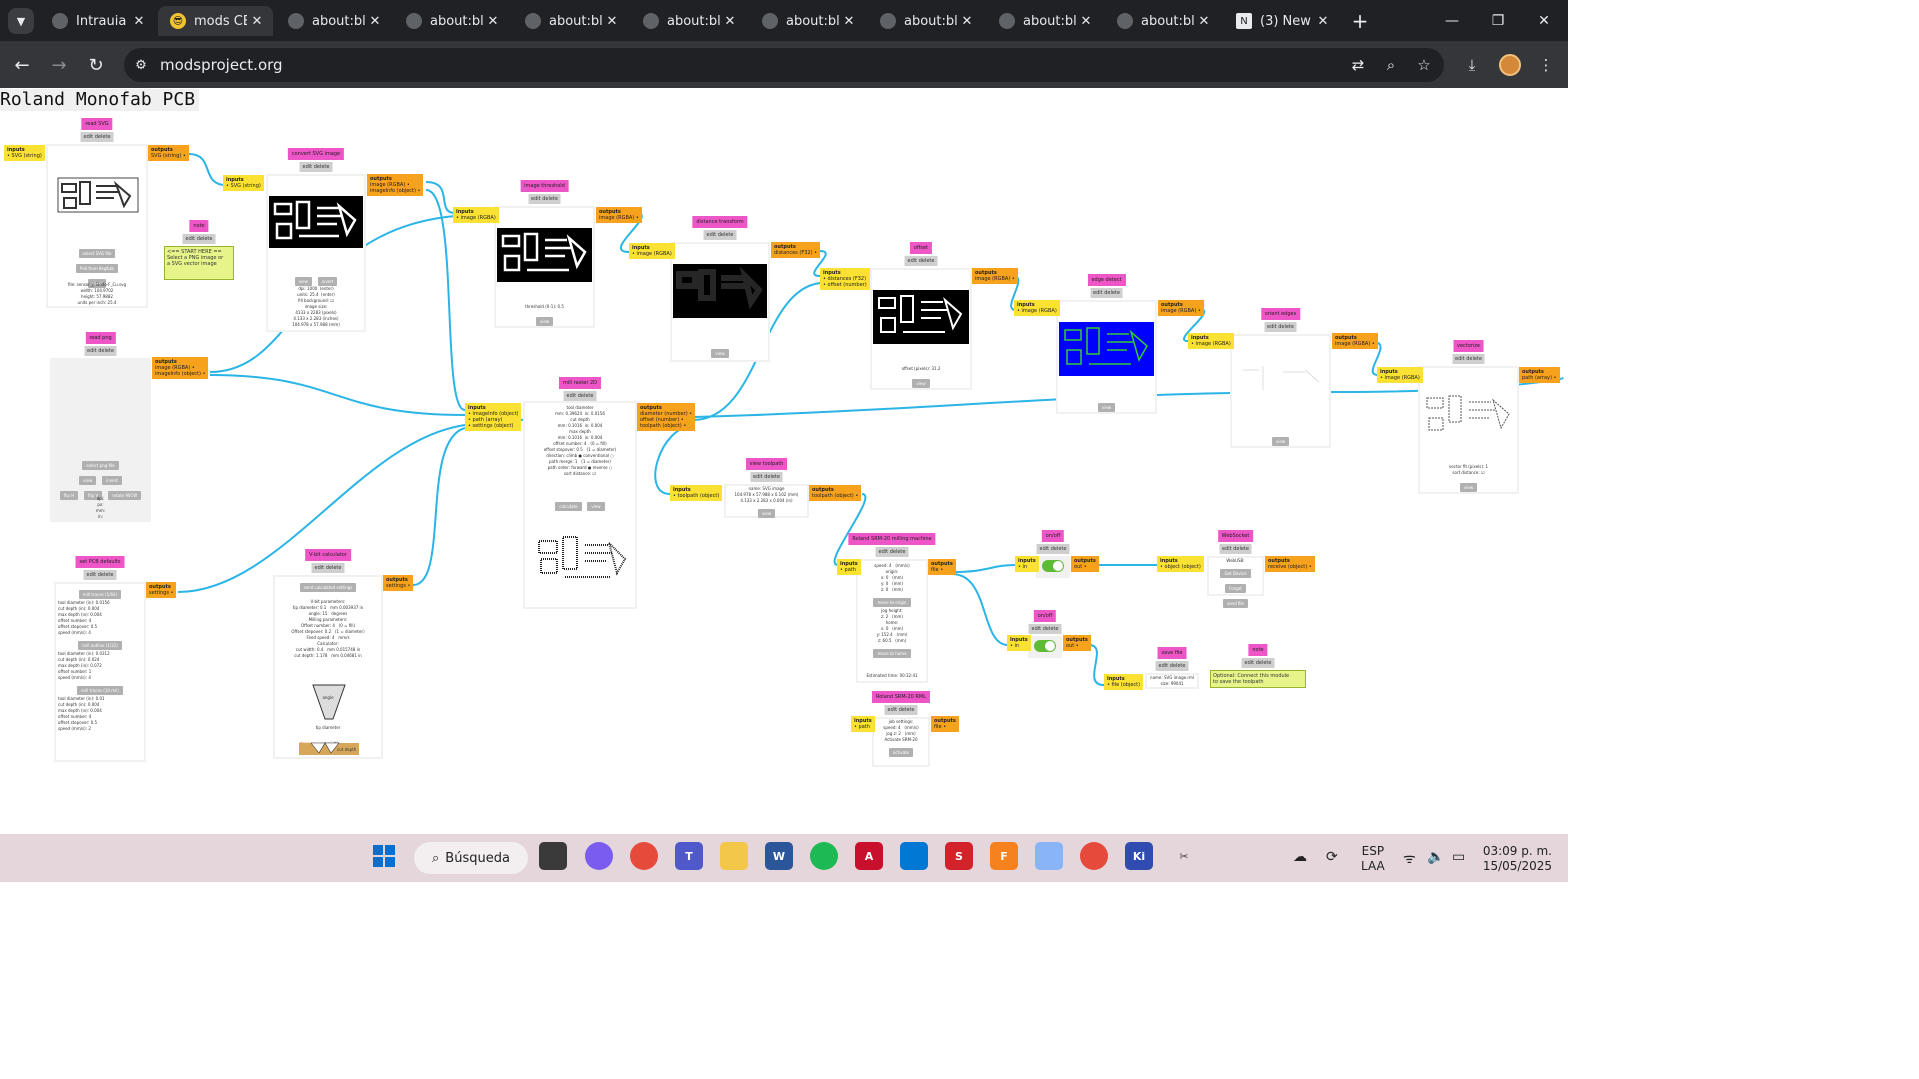 Image resolution: width=1919 pixels, height=1079 pixels. Describe the element at coordinates (914, 856) in the screenshot. I see `vscode-icon` at that location.